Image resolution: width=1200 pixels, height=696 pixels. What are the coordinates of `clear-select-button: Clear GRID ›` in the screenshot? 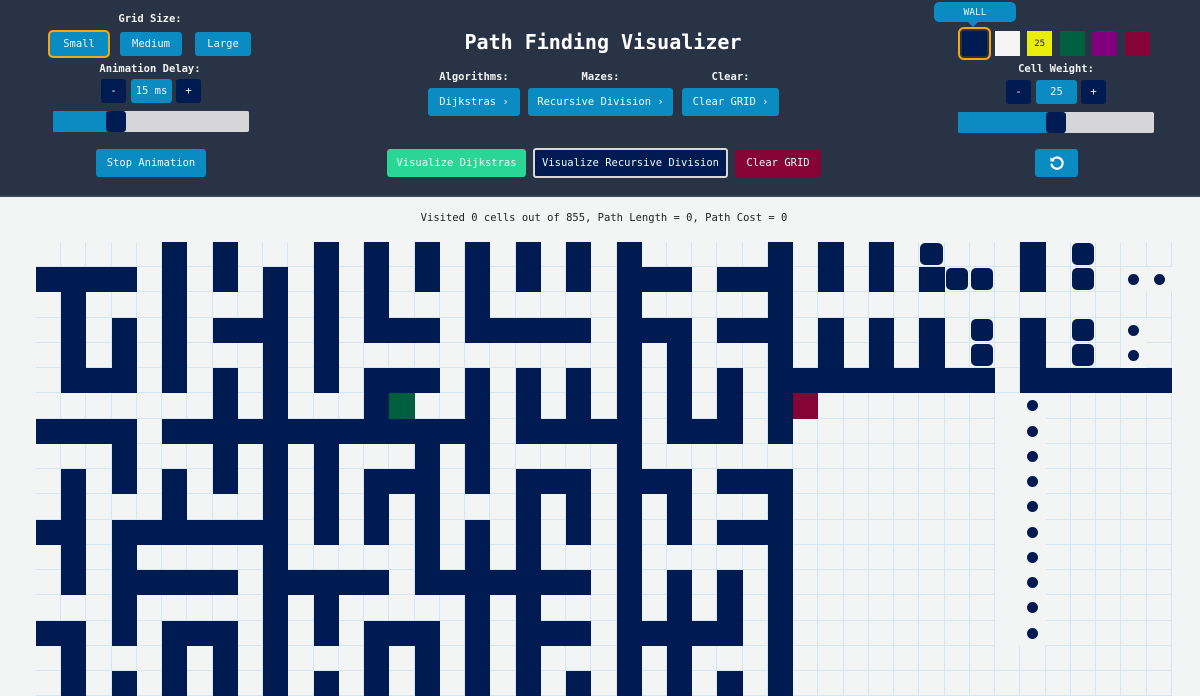 It's located at (730, 102).